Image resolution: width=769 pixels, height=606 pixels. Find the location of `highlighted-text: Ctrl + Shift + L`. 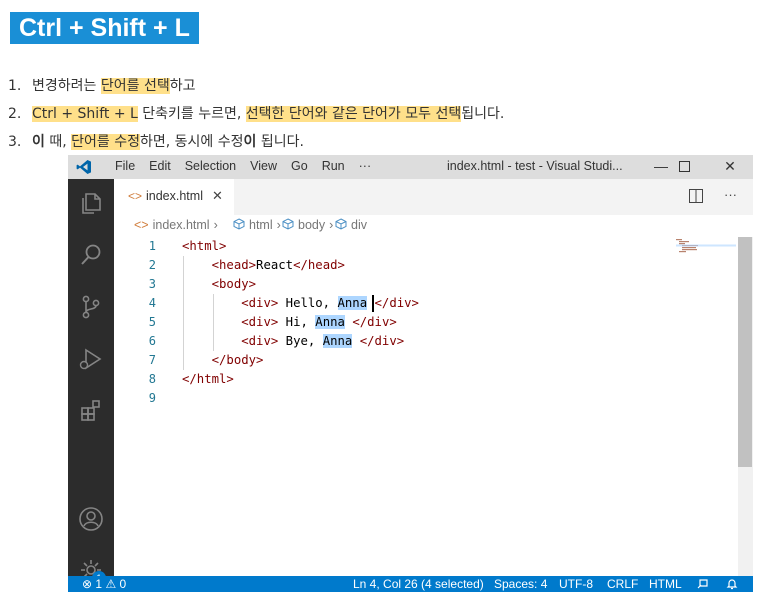

highlighted-text: Ctrl + Shift + L is located at coordinates (85, 114).